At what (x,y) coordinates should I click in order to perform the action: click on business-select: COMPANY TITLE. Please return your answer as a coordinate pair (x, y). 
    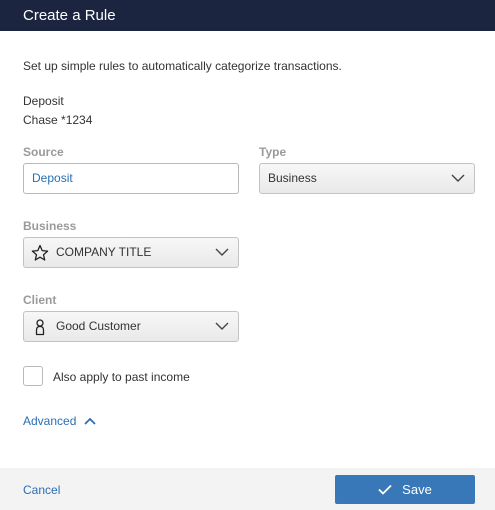
    Looking at the image, I should click on (131, 252).